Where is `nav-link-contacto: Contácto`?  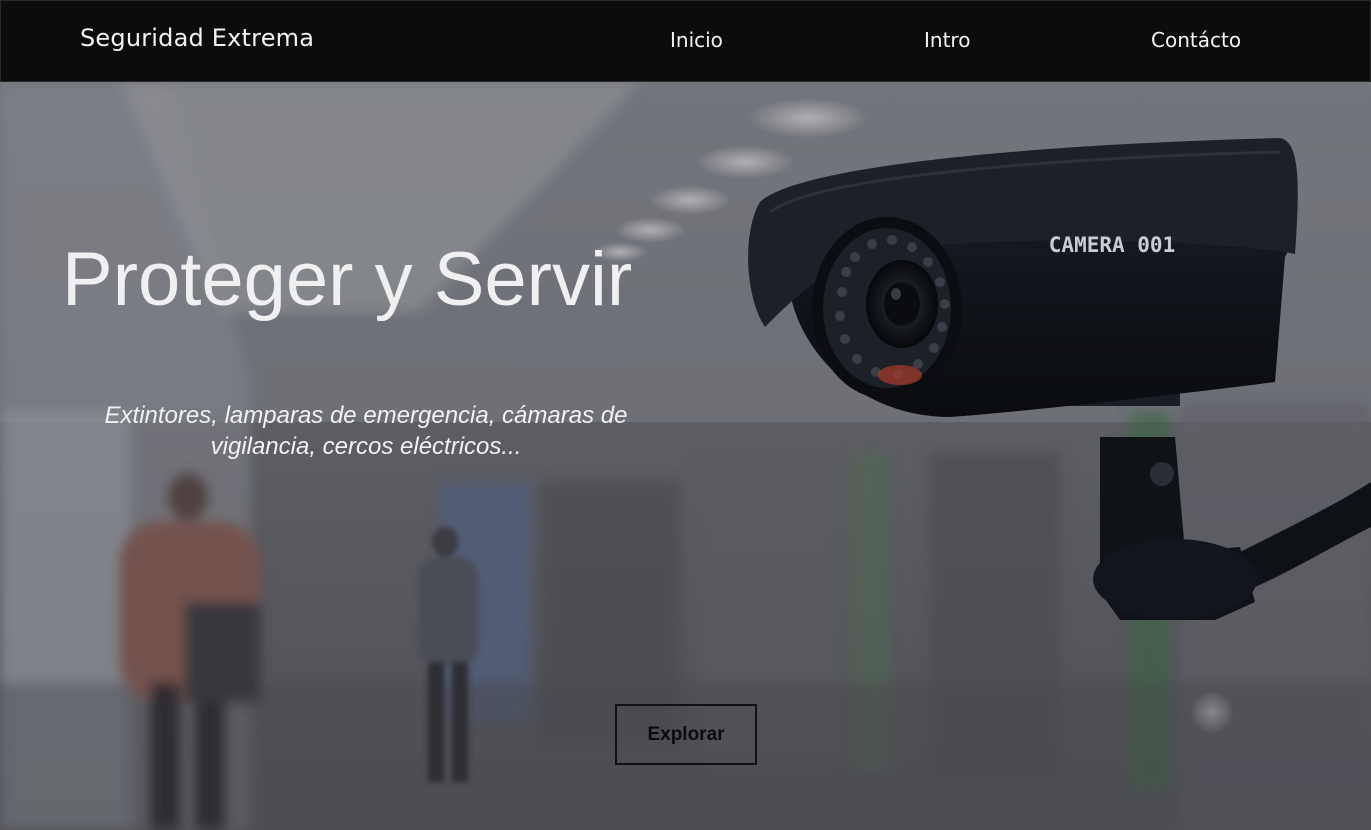
nav-link-contacto: Contácto is located at coordinates (1196, 40).